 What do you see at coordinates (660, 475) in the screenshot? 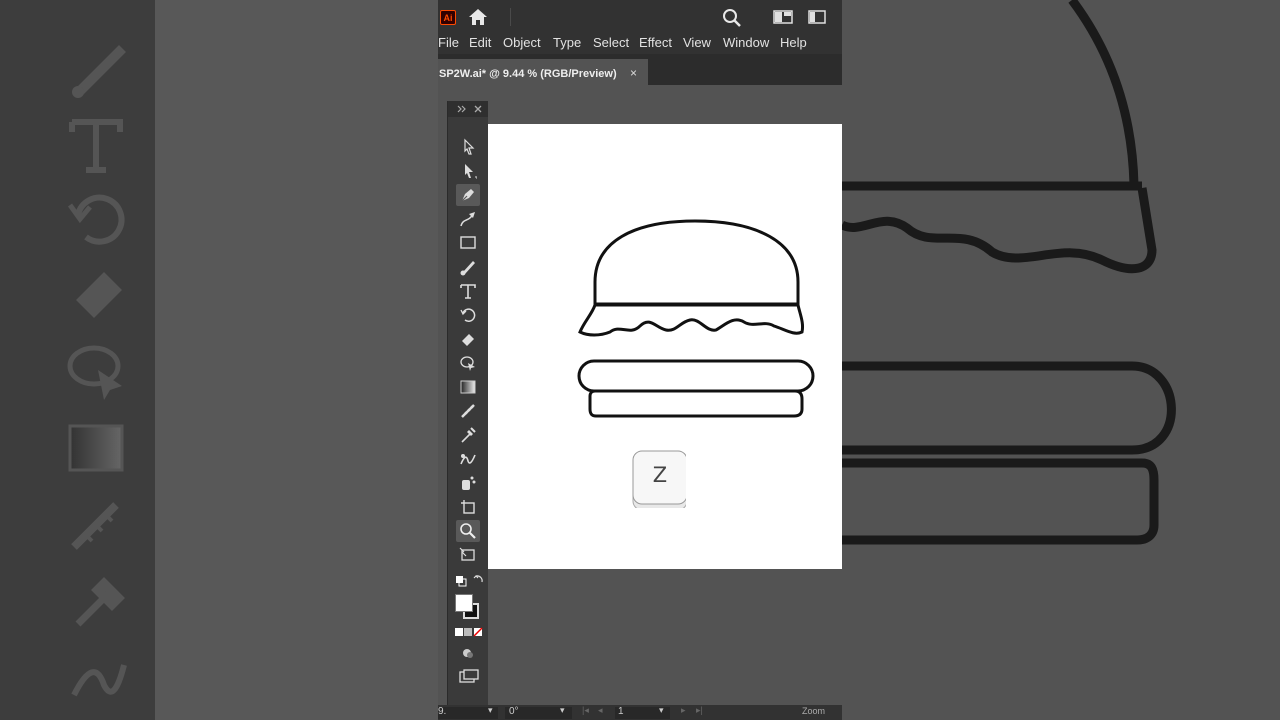
I see `keystroke-label: Z` at bounding box center [660, 475].